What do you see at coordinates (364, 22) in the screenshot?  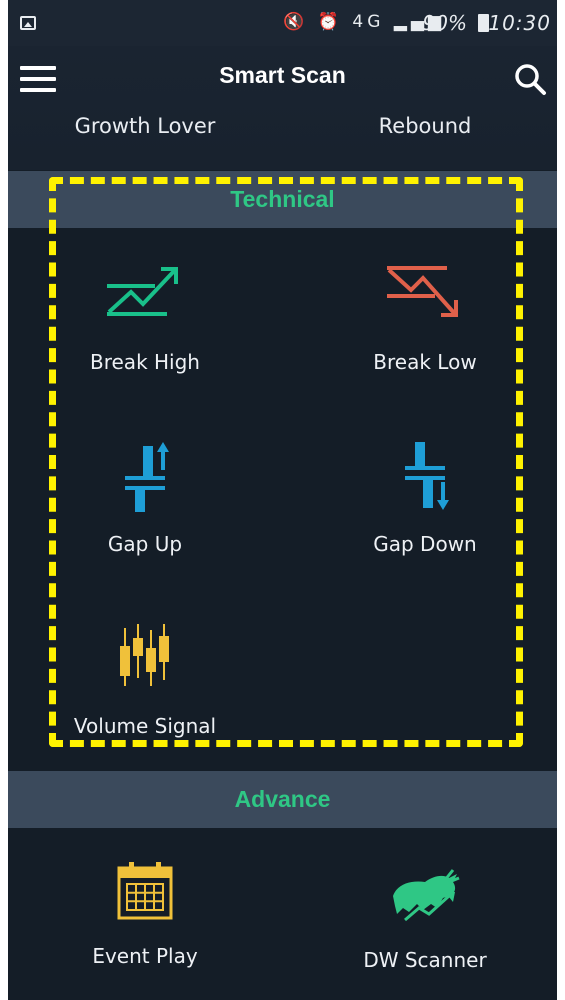 I see `status-icons: 🔇 ⏰ 4G ▂▄▆` at bounding box center [364, 22].